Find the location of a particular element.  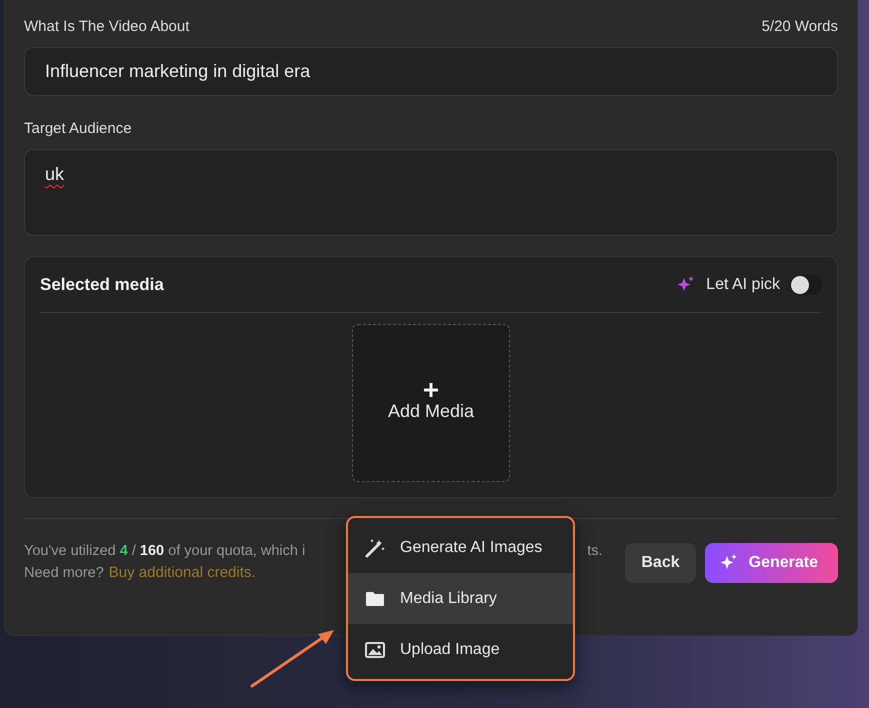

section-title: Selected media is located at coordinates (102, 284).